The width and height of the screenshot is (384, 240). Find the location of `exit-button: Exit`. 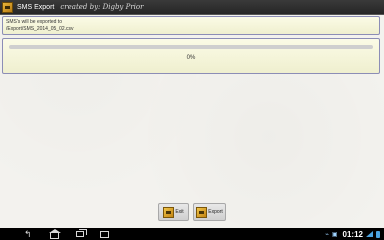

exit-button: Exit is located at coordinates (173, 212).